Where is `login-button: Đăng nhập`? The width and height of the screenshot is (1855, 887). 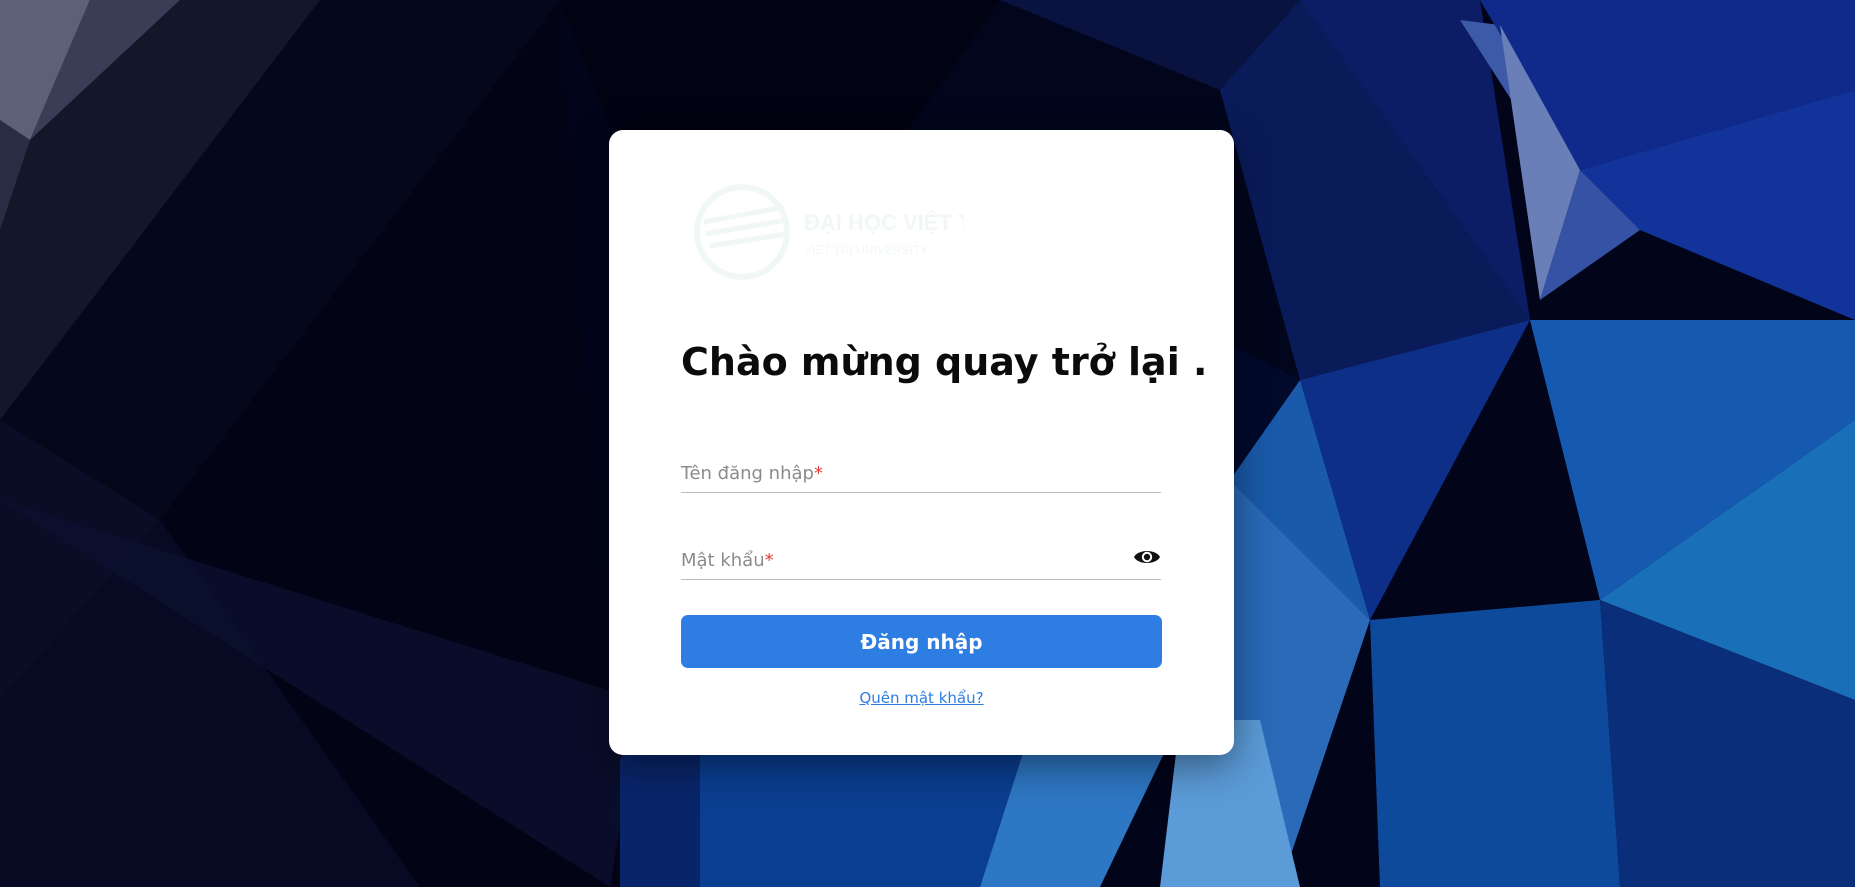 login-button: Đăng nhập is located at coordinates (921, 641).